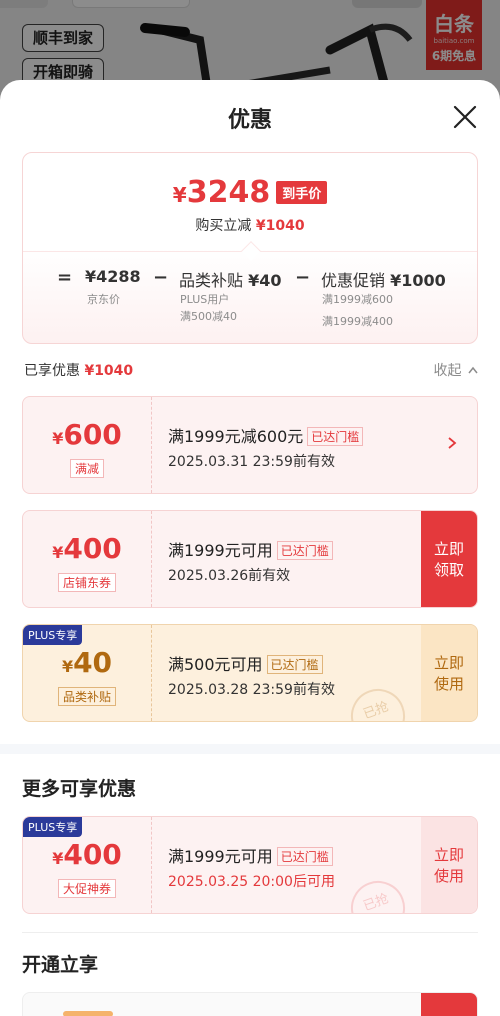 The height and width of the screenshot is (1016, 500). What do you see at coordinates (251, 882) in the screenshot?
I see `coupon-validity: 2025.03.25 20:00后可用` at bounding box center [251, 882].